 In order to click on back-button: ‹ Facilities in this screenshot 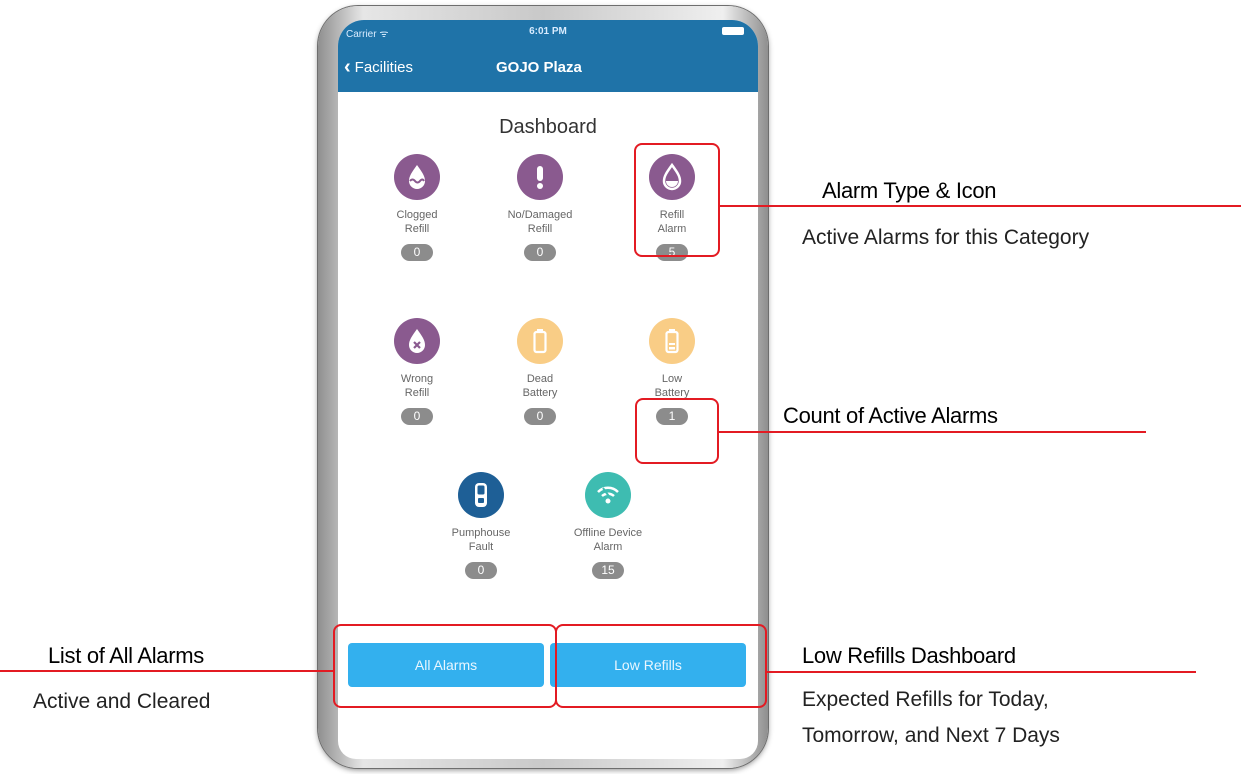, I will do `click(378, 67)`.